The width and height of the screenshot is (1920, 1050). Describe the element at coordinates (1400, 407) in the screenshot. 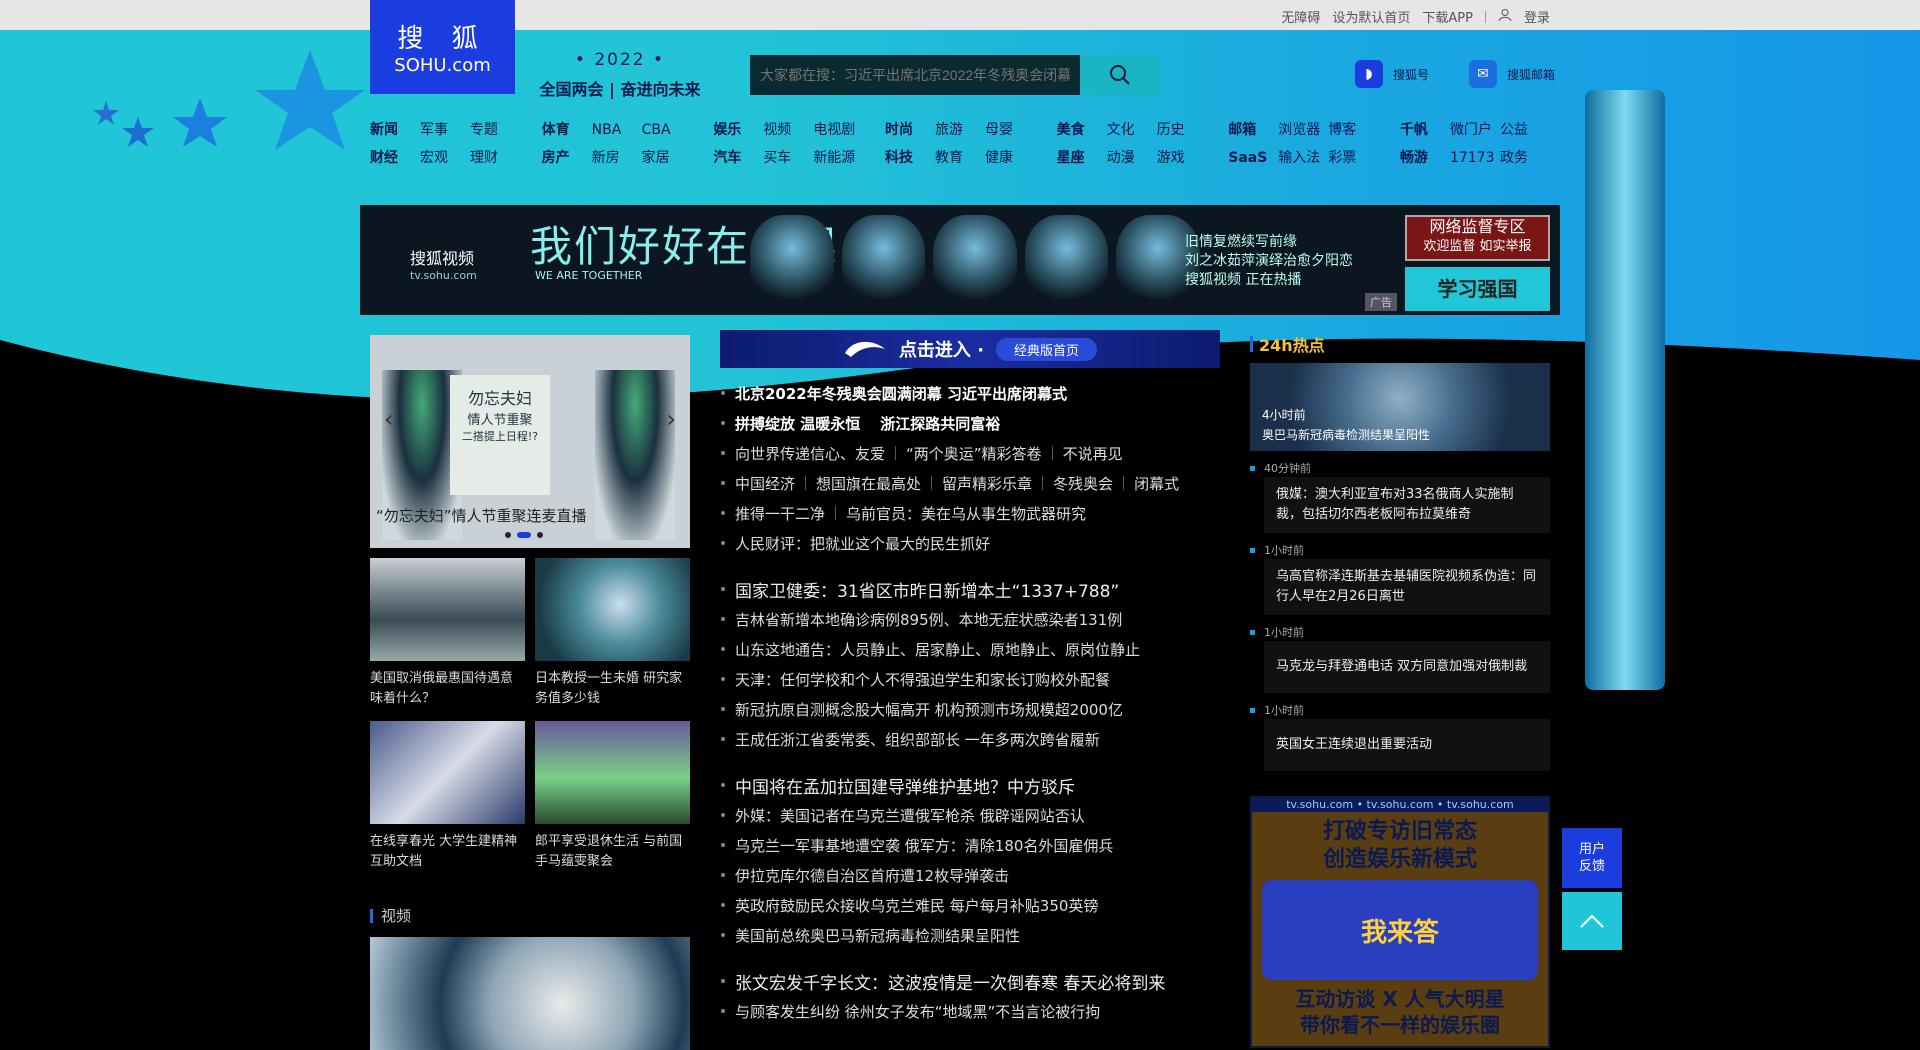

I see `hot-top-item: 4小时前 奥巴马新冠病毒检测结果呈阳性` at that location.